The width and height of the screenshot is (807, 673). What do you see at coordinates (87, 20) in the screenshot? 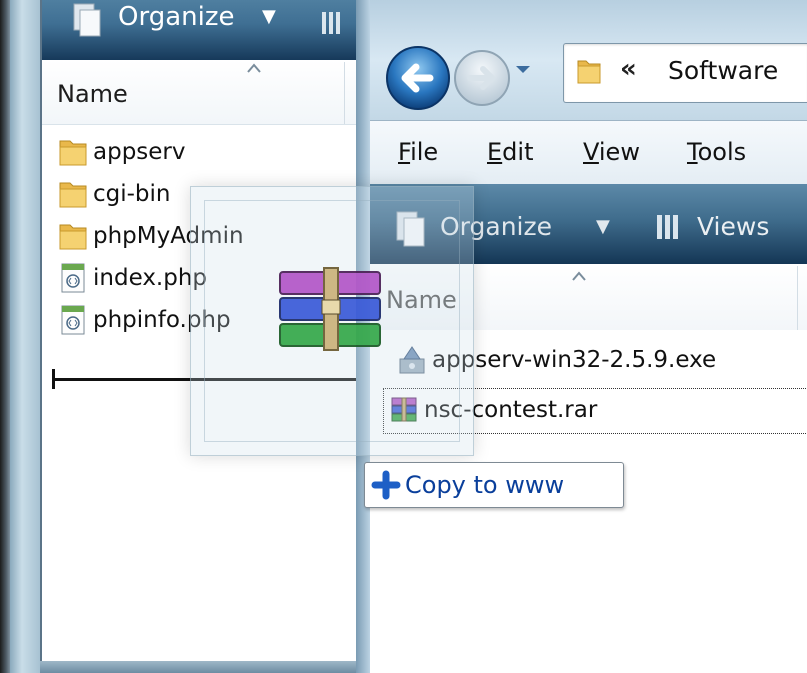
I see `organize-icon` at bounding box center [87, 20].